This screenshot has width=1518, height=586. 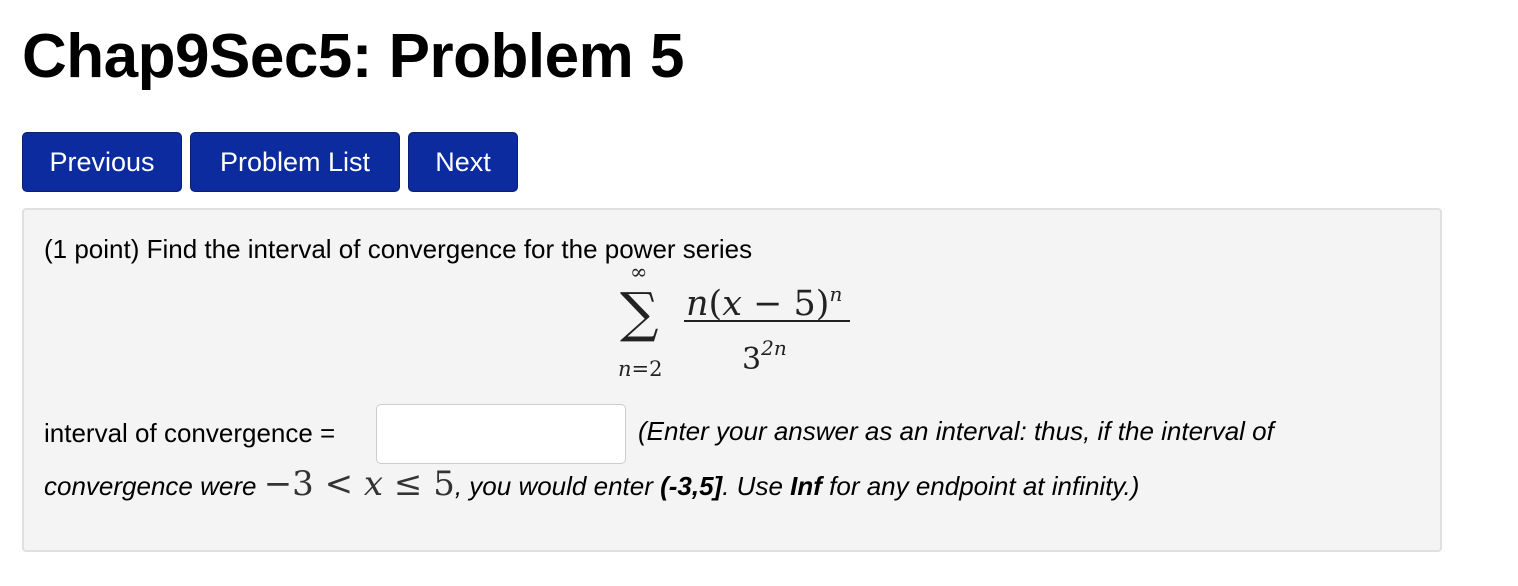 I want to click on hint-text-d: for any endpoint at infinity.), so click(x=980, y=486).